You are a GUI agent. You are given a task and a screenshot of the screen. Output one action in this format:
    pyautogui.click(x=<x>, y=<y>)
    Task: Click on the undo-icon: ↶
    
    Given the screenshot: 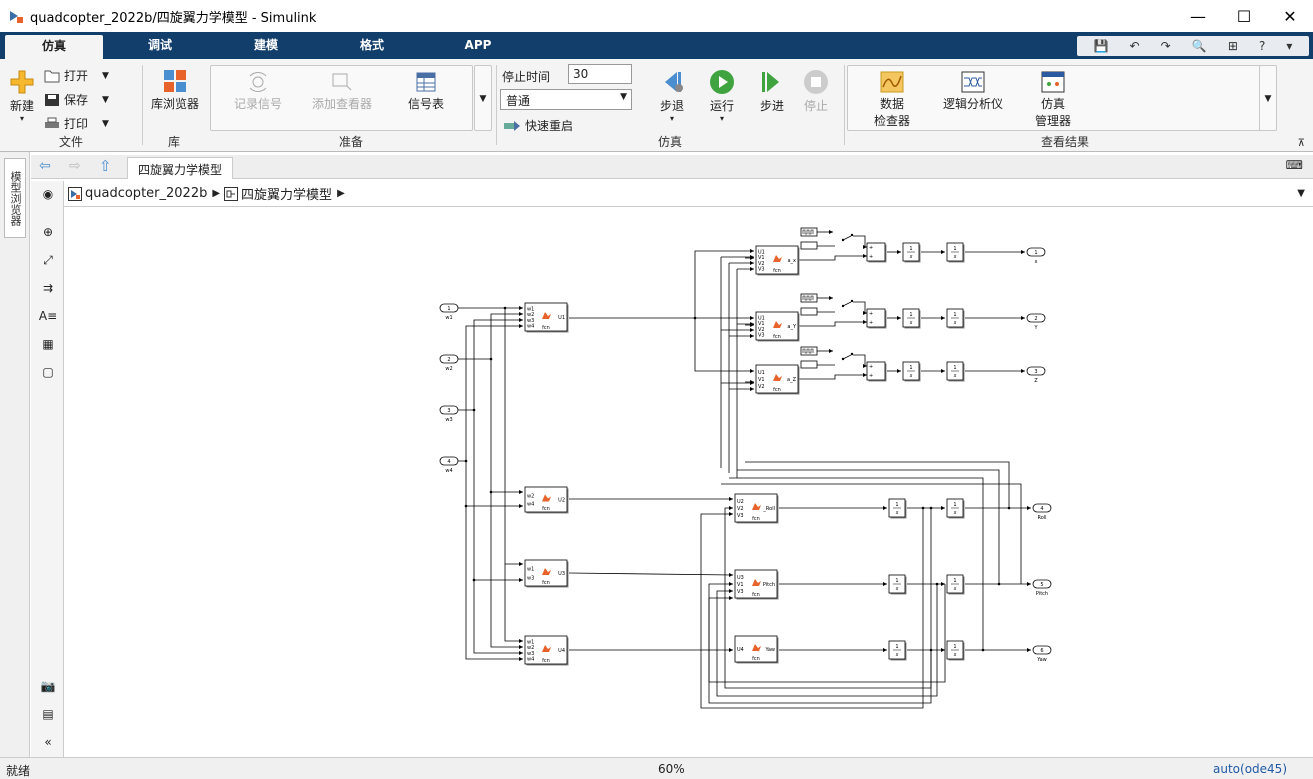 What is the action you would take?
    pyautogui.click(x=1135, y=46)
    